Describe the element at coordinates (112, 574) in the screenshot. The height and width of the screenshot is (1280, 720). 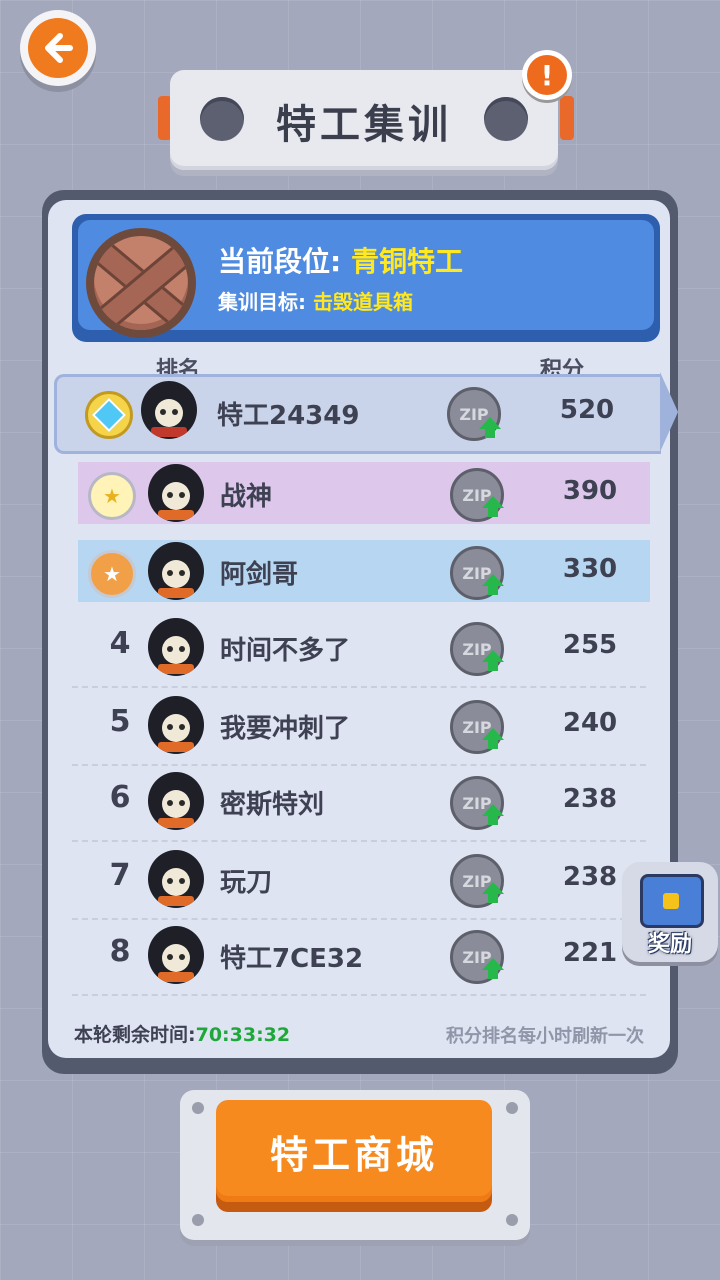
I see `bronze-star-badge-icon: ★` at that location.